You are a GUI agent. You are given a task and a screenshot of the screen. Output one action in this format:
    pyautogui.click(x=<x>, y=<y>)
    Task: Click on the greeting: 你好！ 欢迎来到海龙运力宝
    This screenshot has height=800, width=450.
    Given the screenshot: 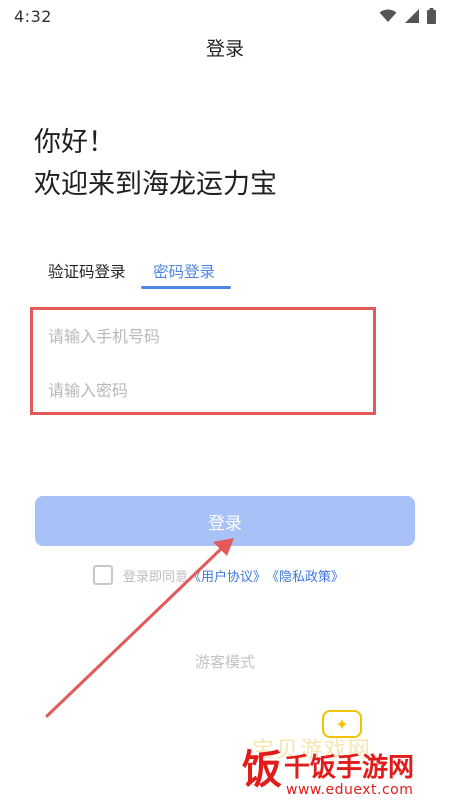 What is the action you would take?
    pyautogui.click(x=155, y=164)
    